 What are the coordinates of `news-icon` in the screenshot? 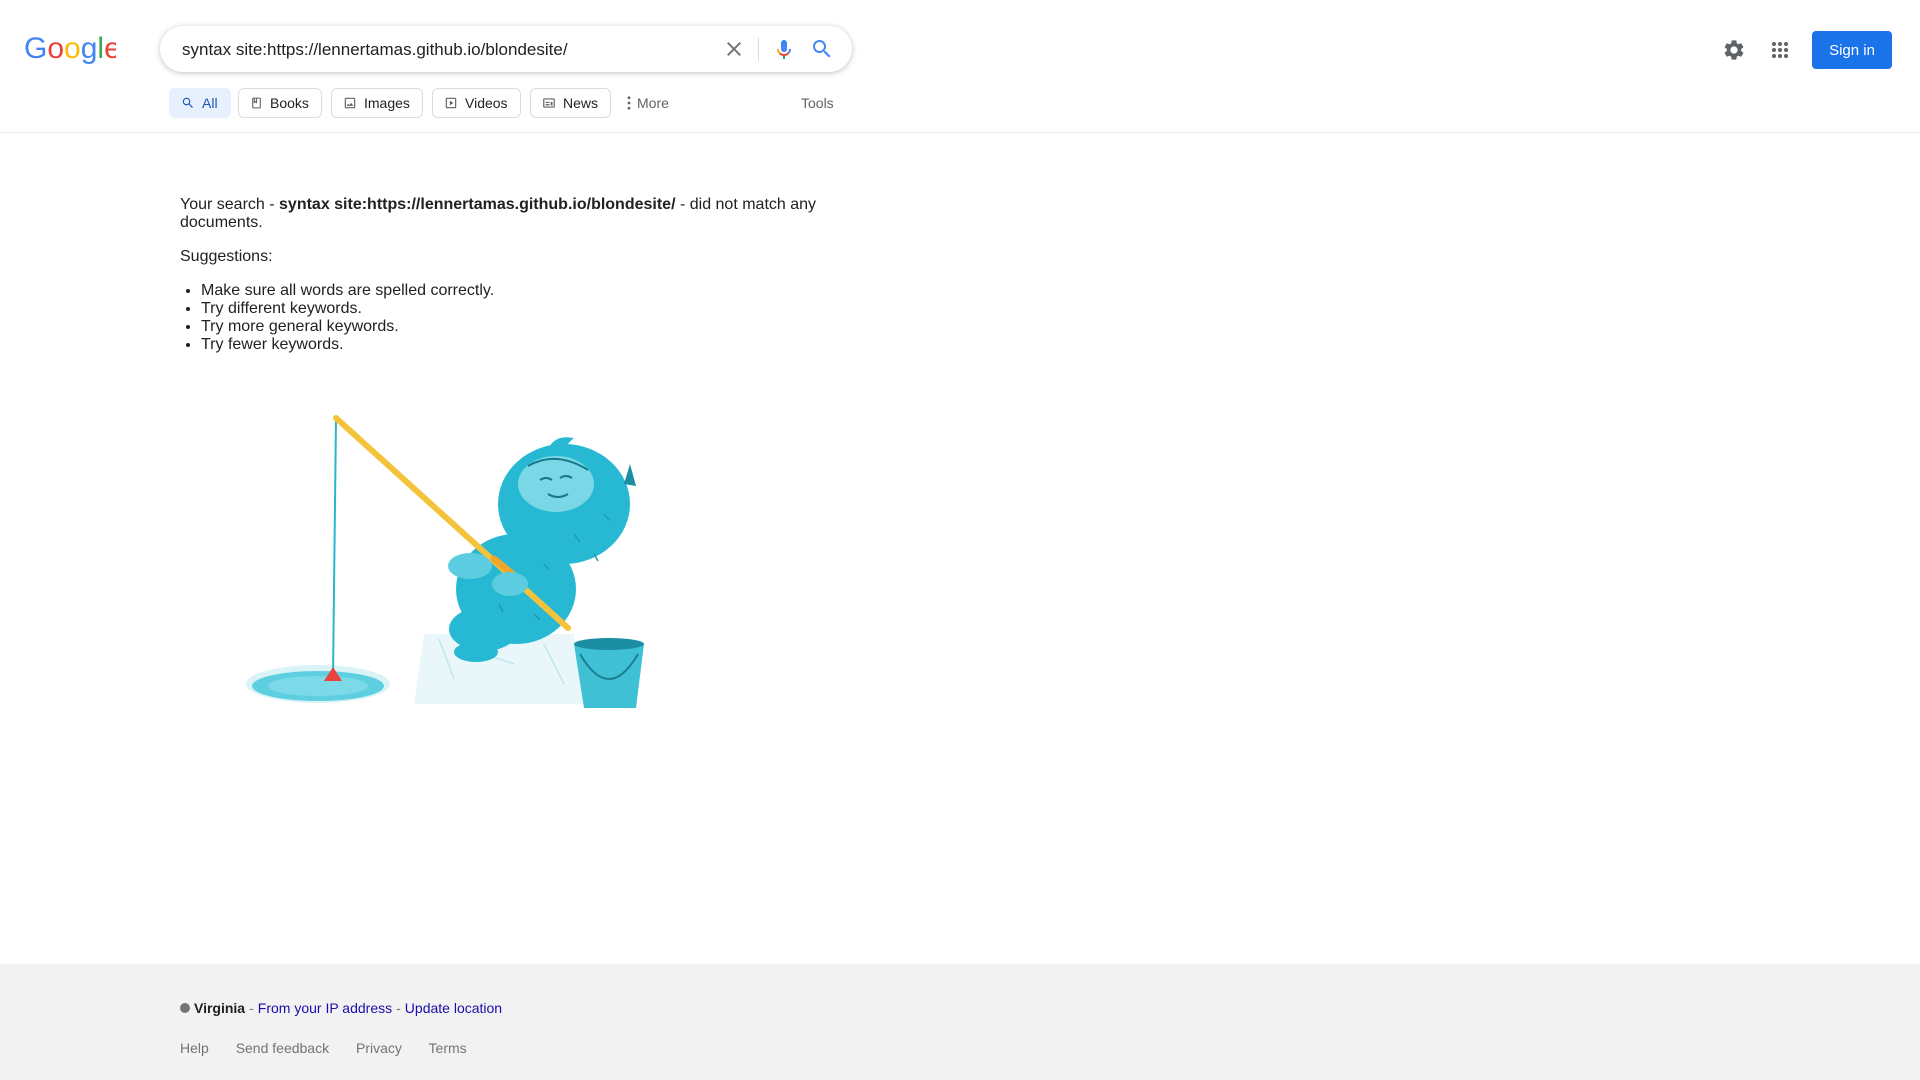 It's located at (549, 103).